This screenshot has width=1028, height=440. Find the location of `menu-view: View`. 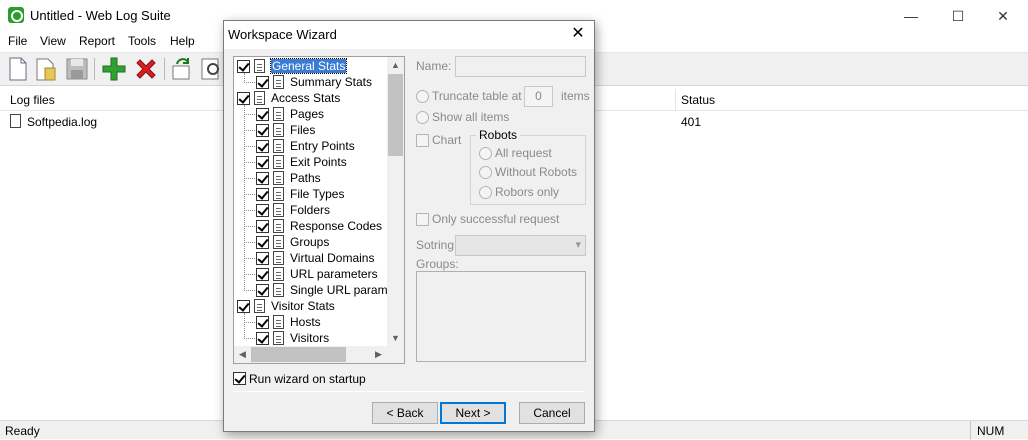

menu-view: View is located at coordinates (53, 41).